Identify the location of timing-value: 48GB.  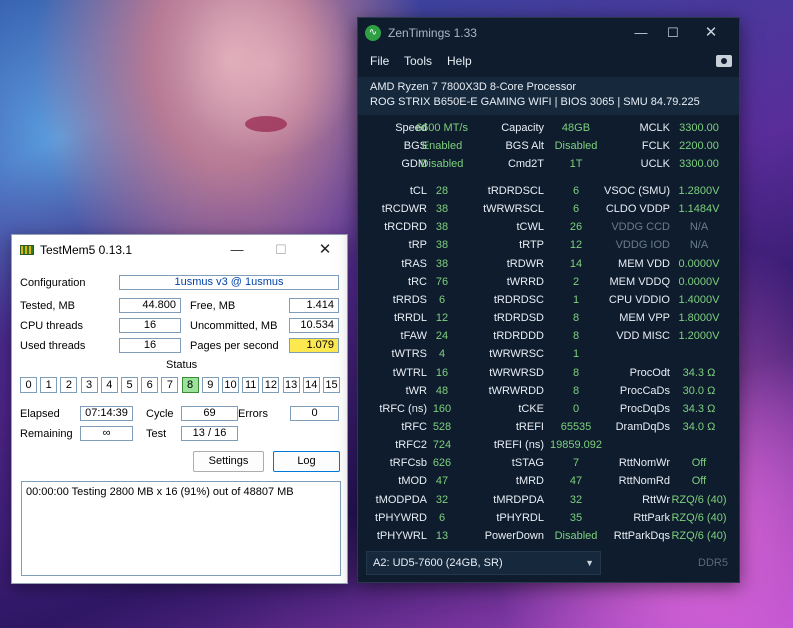
(576, 128).